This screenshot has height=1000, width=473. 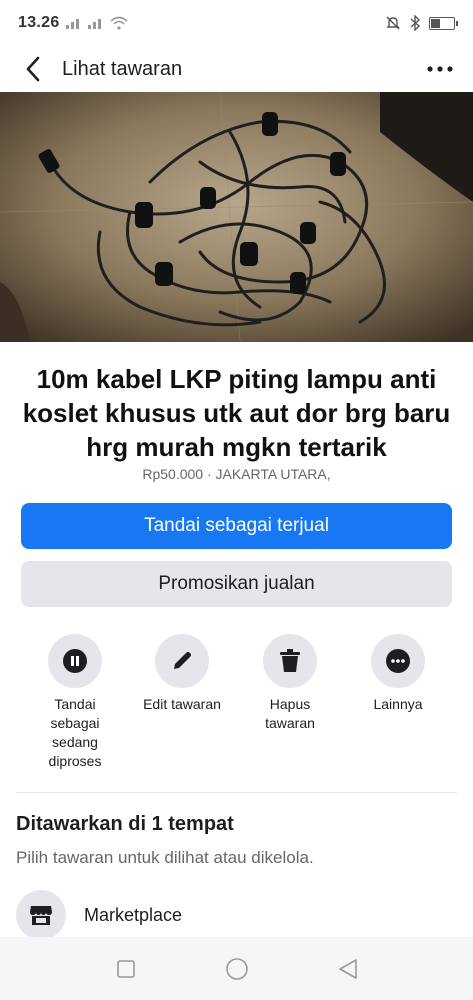 What do you see at coordinates (125, 824) in the screenshot?
I see `offered-section-title: Ditawarkan di 1 tempat` at bounding box center [125, 824].